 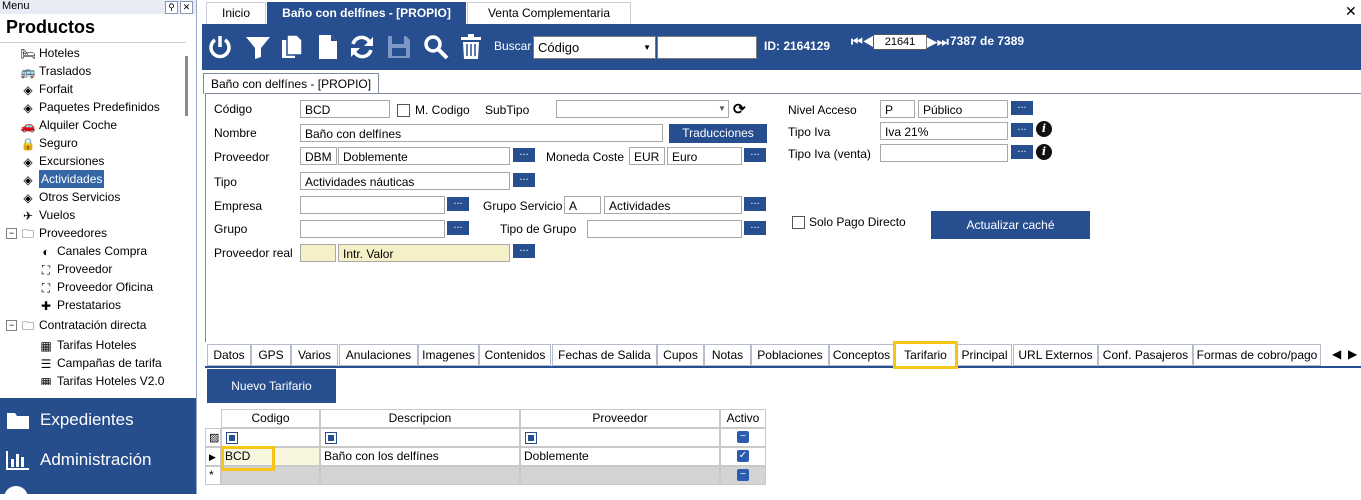 I want to click on new-cell-descripcion, so click(x=420, y=475).